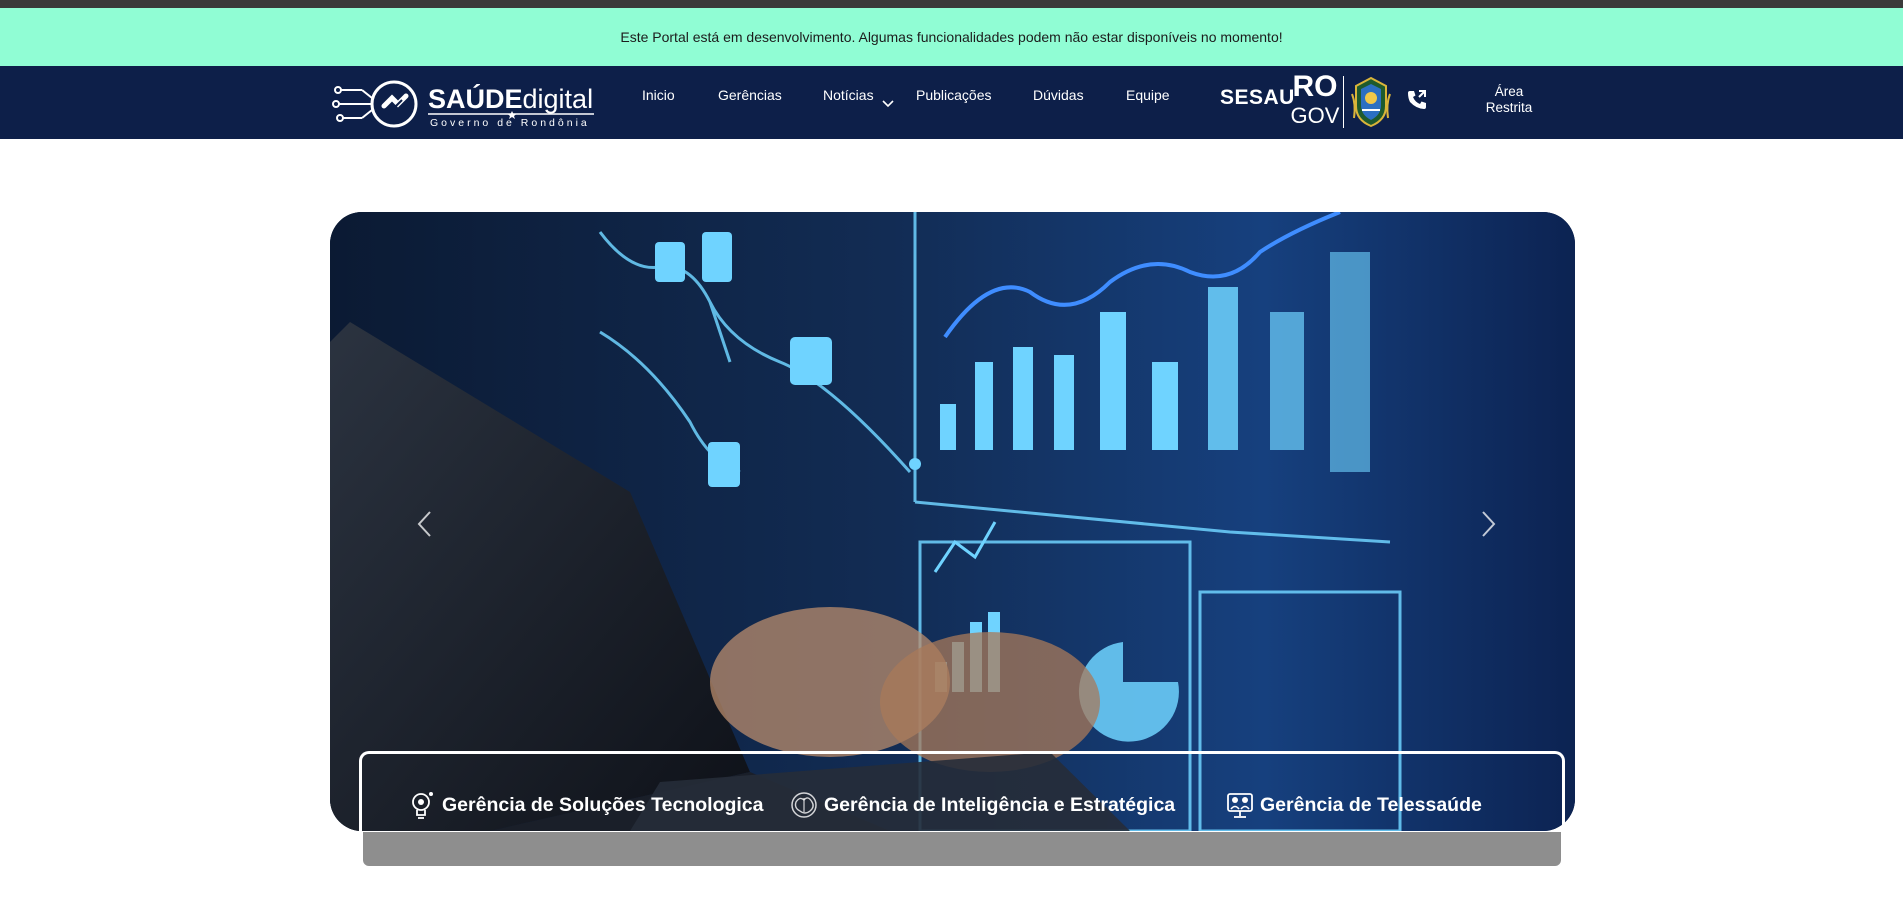  I want to click on gerencias-card-shadow, so click(962, 849).